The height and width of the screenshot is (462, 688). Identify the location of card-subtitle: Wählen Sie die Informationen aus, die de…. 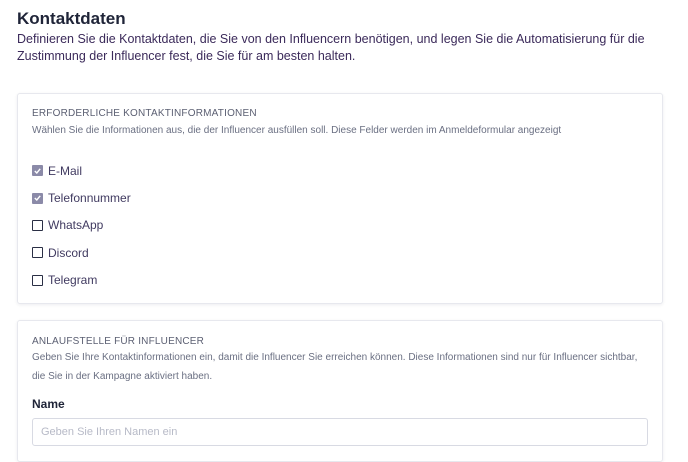
(297, 130).